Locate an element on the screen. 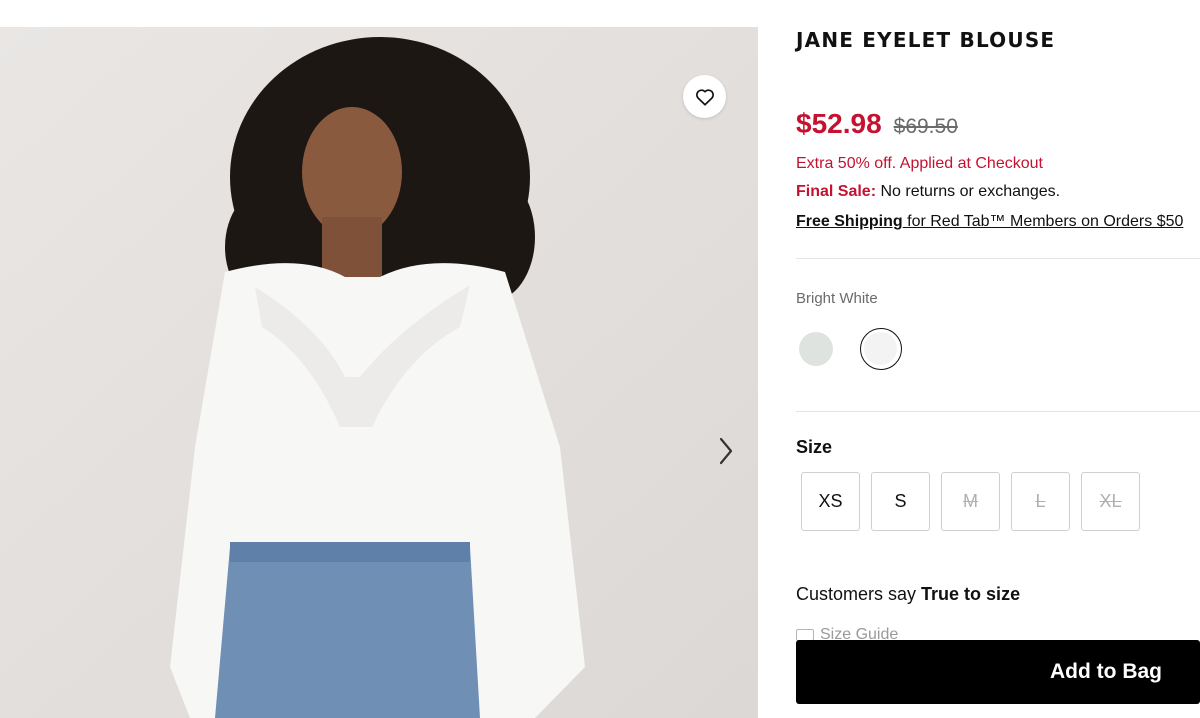 This screenshot has width=1200, height=718. heart-icon is located at coordinates (704, 97).